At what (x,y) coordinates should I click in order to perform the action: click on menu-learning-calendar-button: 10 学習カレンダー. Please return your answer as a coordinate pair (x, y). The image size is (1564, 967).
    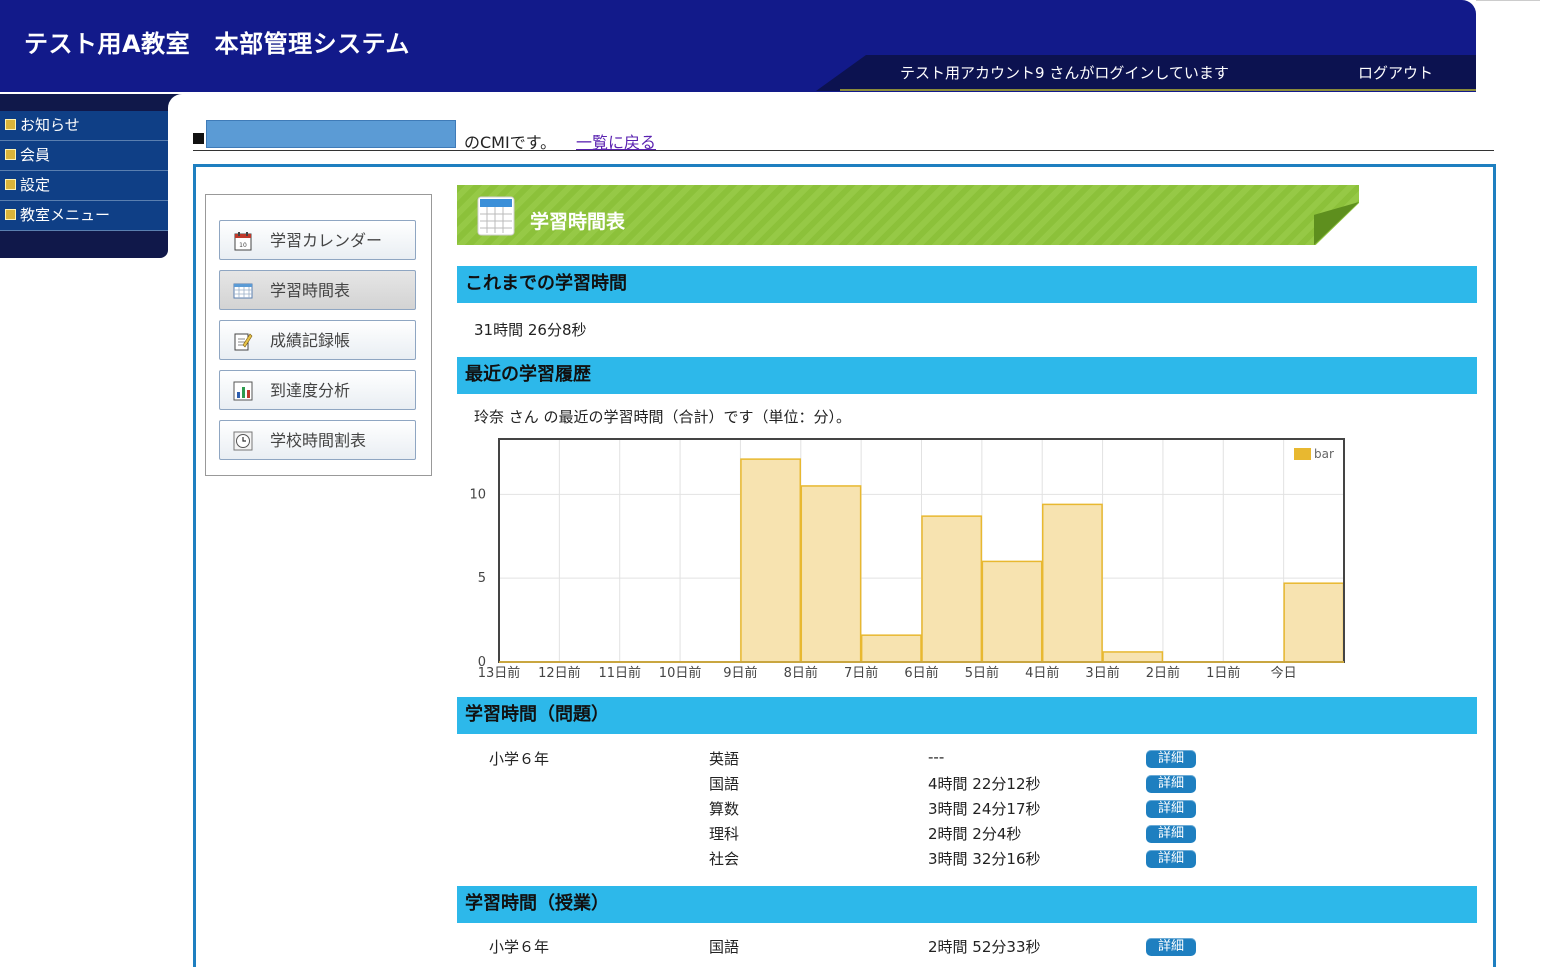
    Looking at the image, I should click on (317, 240).